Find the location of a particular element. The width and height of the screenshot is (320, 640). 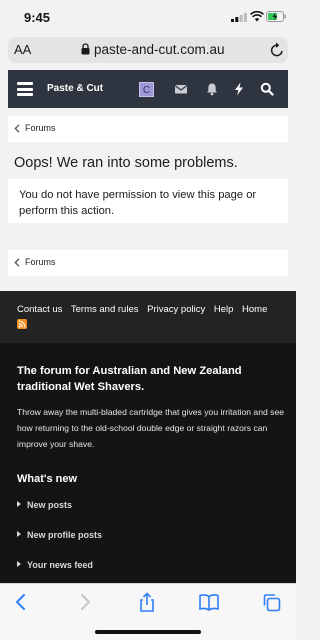

lock-icon is located at coordinates (85, 49).